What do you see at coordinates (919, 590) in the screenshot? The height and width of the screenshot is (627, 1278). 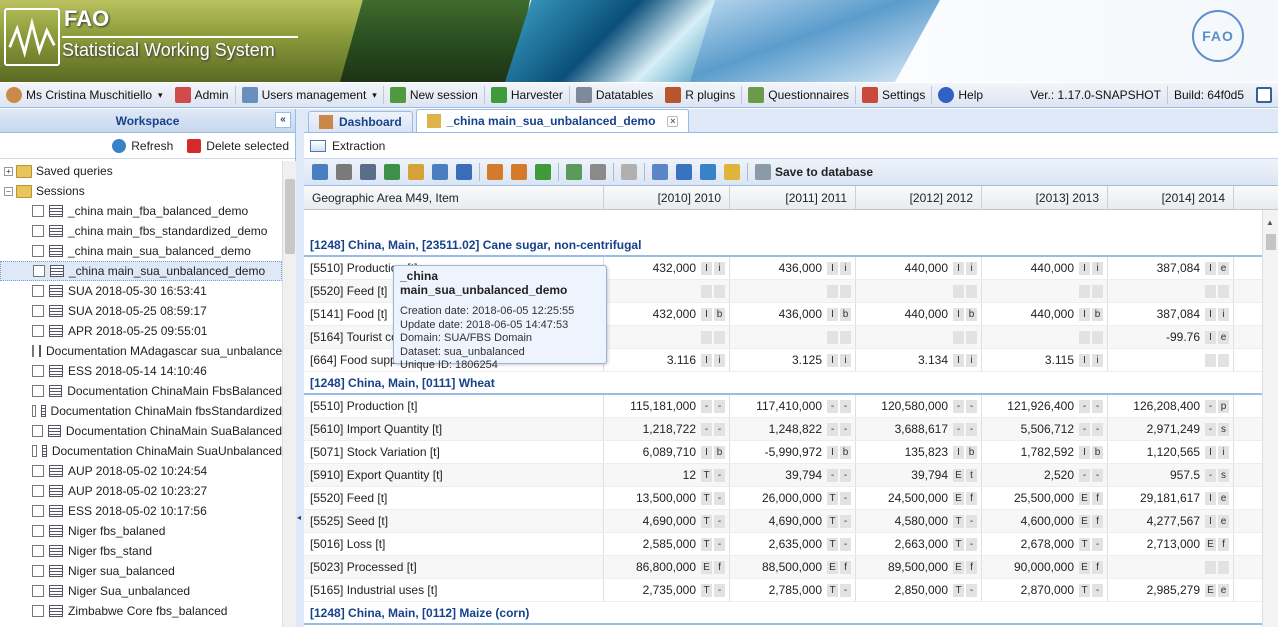 I see `data-cell: 2,850,000 T -` at bounding box center [919, 590].